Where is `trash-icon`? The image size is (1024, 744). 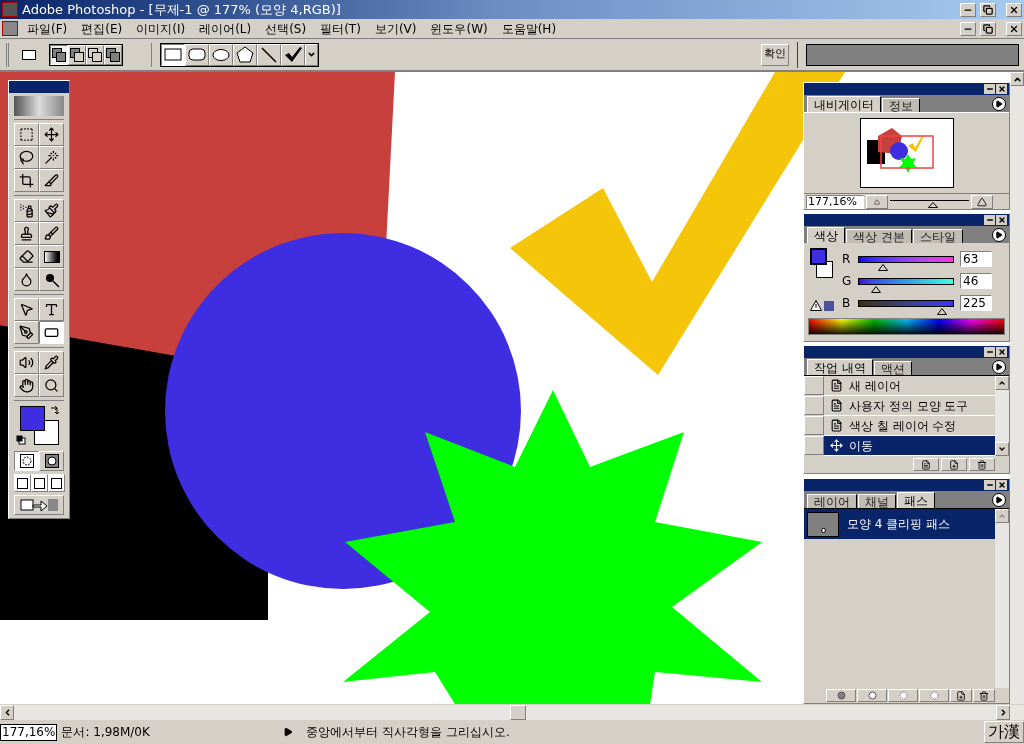 trash-icon is located at coordinates (982, 464).